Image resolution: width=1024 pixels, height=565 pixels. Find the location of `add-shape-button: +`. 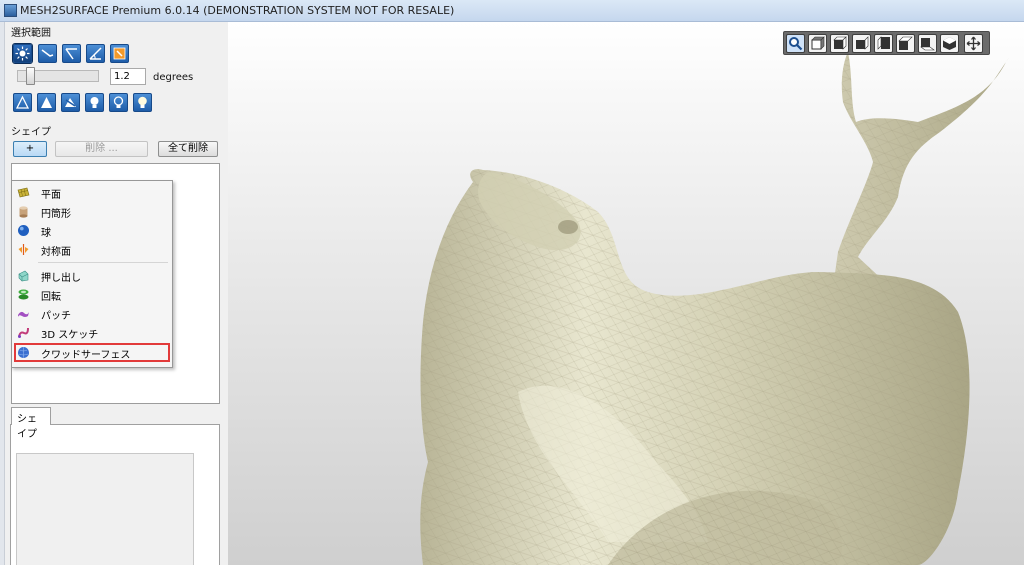

add-shape-button: + is located at coordinates (30, 149).